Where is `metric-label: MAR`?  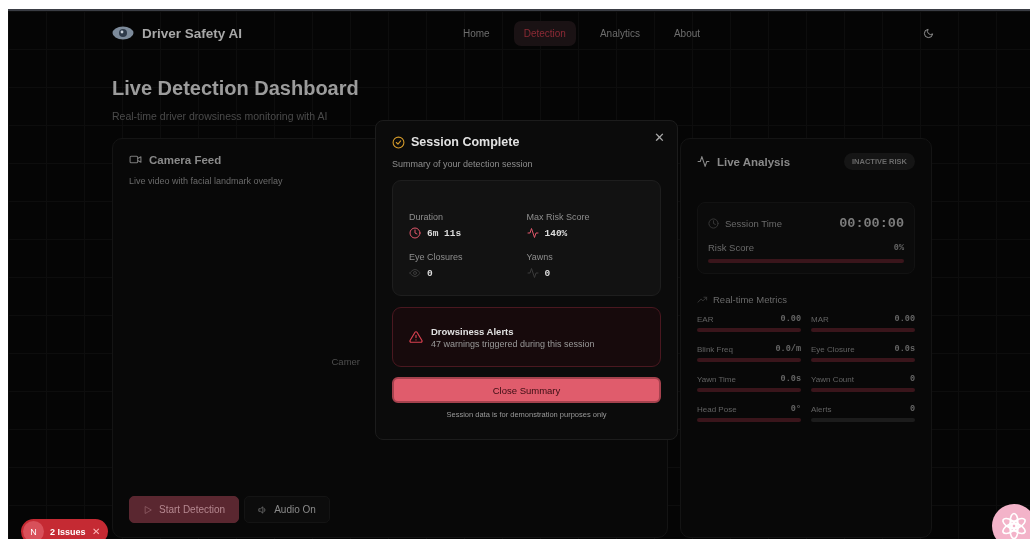 metric-label: MAR is located at coordinates (820, 319).